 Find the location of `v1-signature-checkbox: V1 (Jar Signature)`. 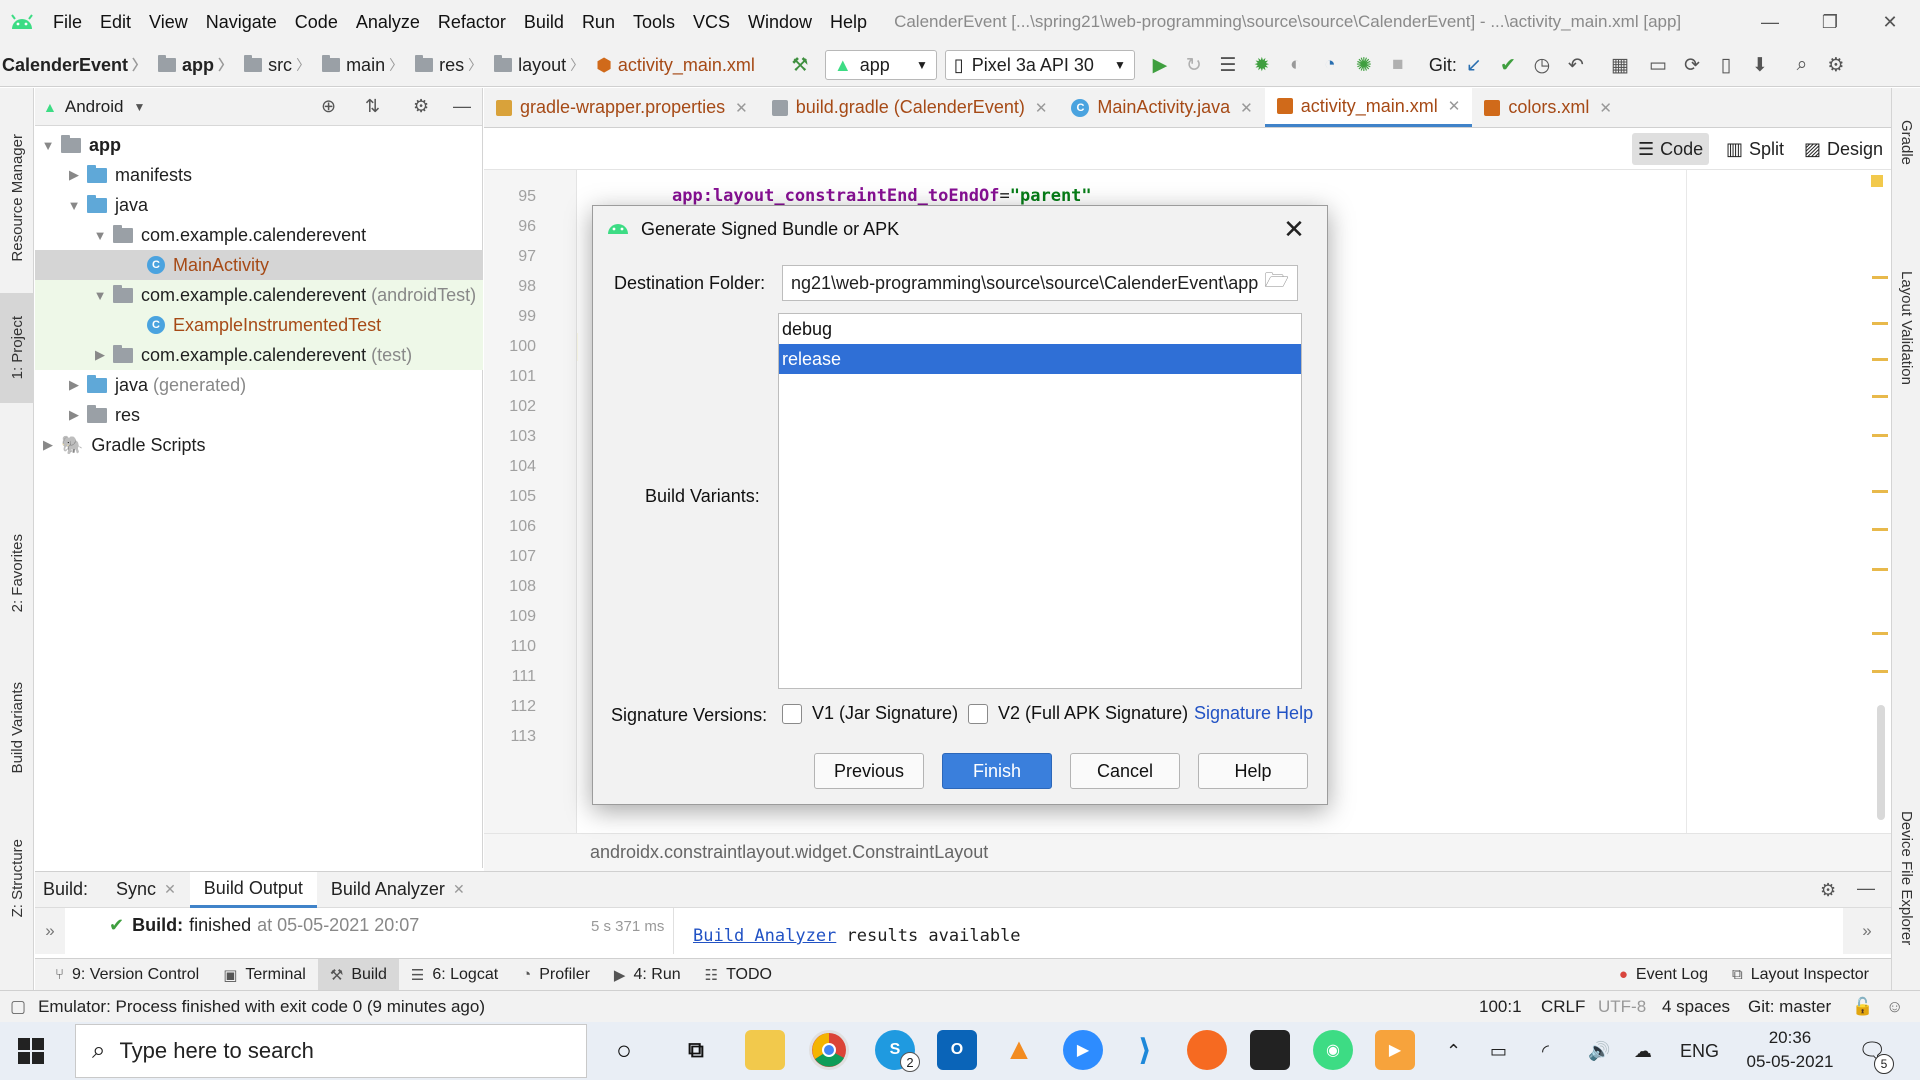

v1-signature-checkbox: V1 (Jar Signature) is located at coordinates (870, 713).